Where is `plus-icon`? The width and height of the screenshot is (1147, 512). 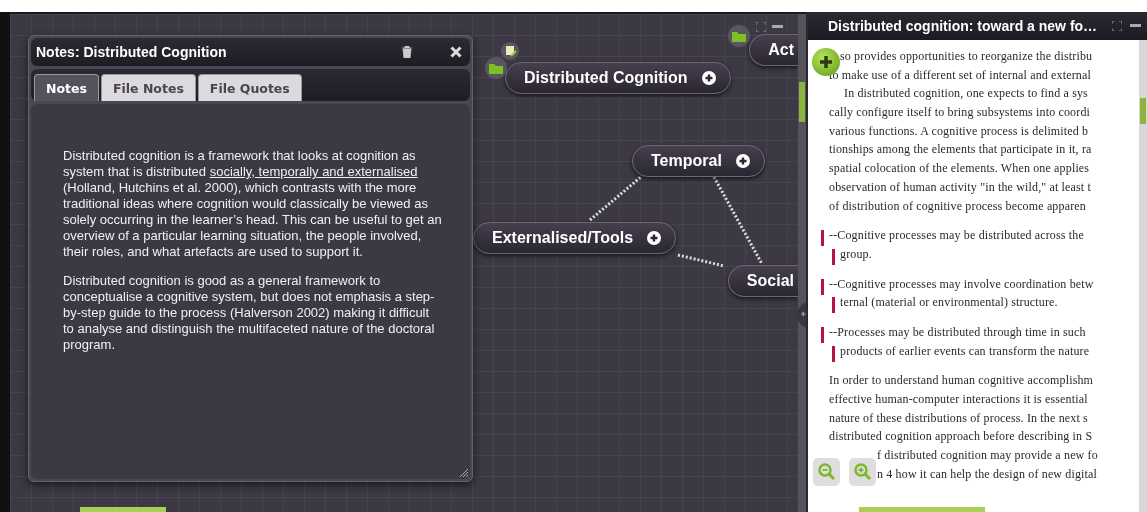
plus-icon is located at coordinates (826, 62).